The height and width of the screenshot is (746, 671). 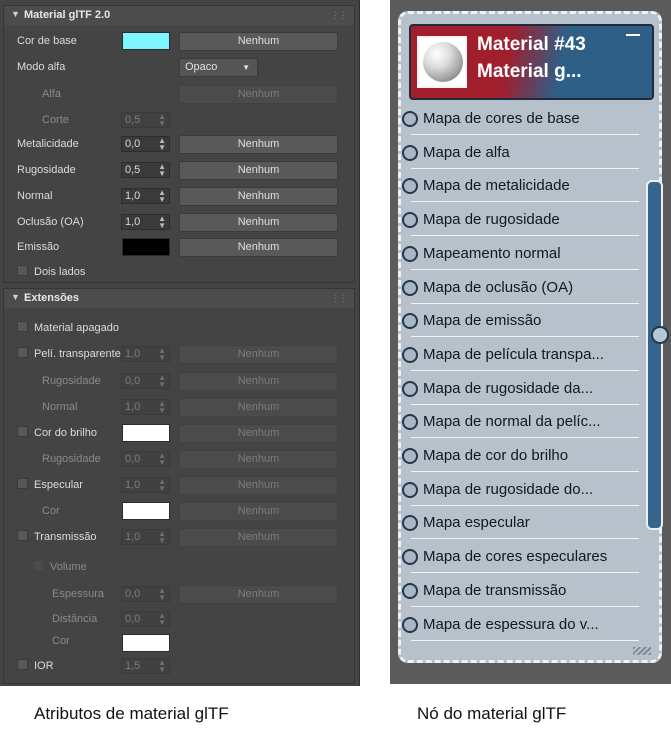 I want to click on node-socket-row: Mapa de cores de base, so click(x=520, y=118).